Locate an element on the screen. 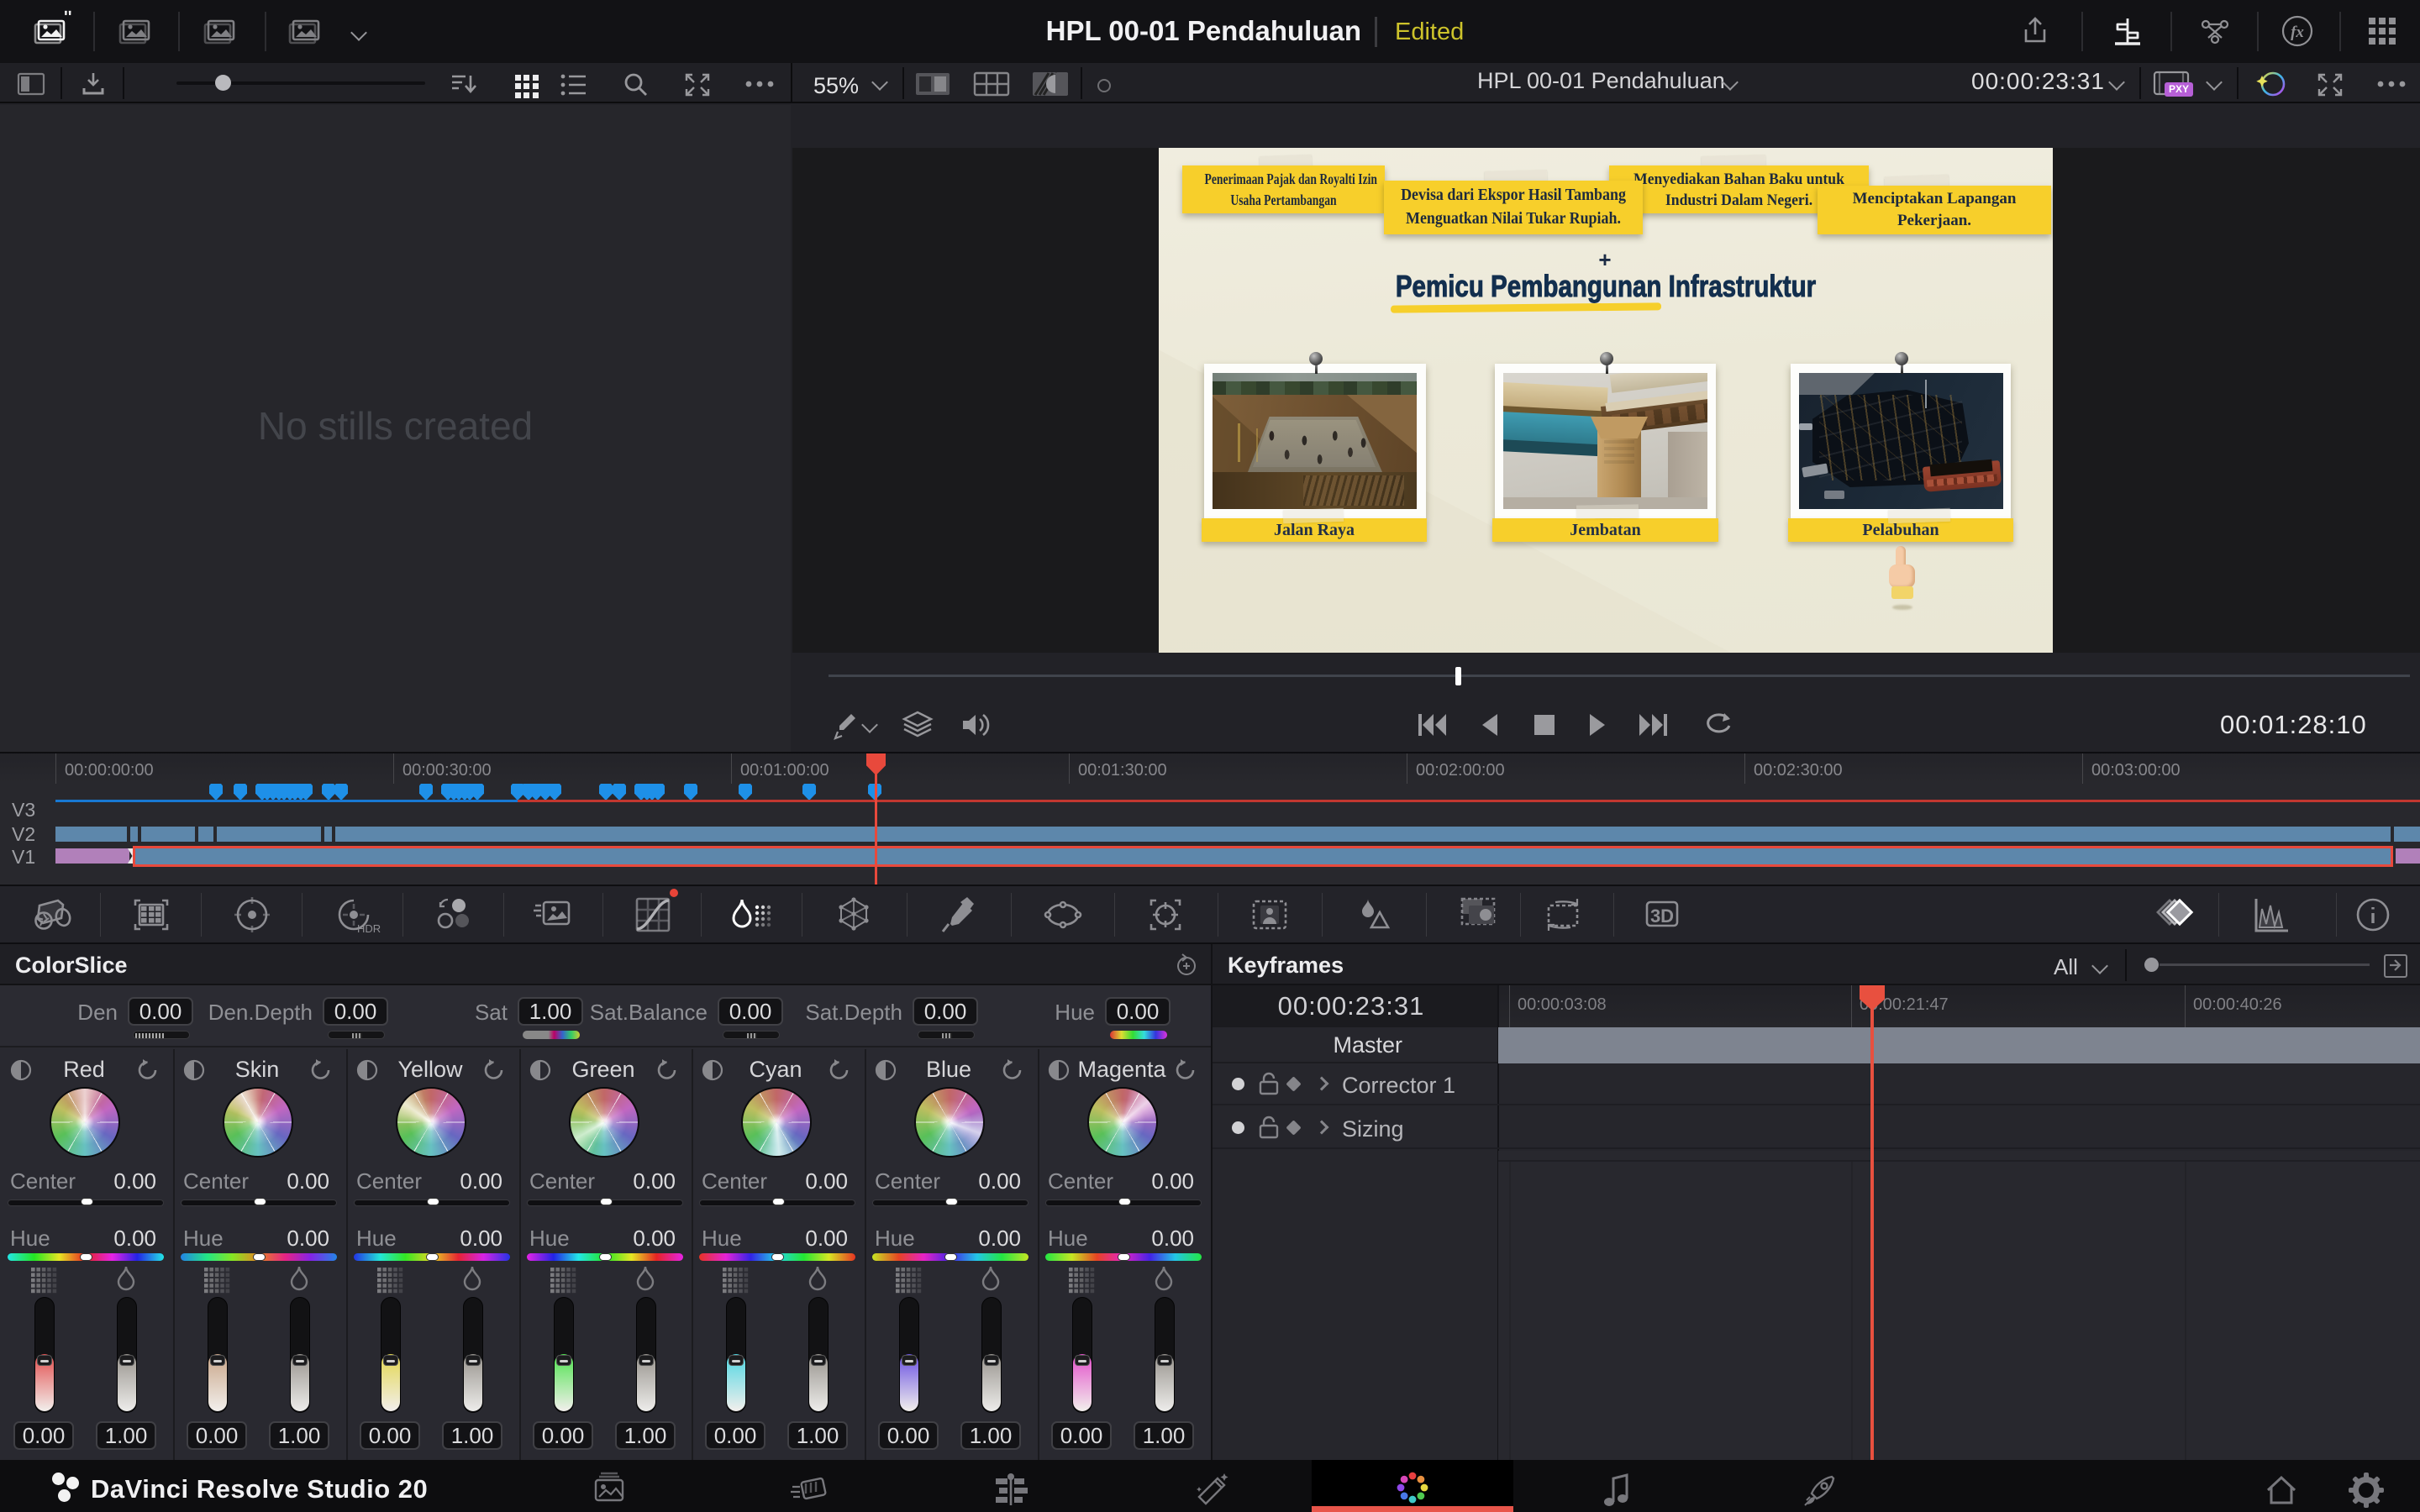 The height and width of the screenshot is (1512, 2420). svg-text: HDR is located at coordinates (369, 928).